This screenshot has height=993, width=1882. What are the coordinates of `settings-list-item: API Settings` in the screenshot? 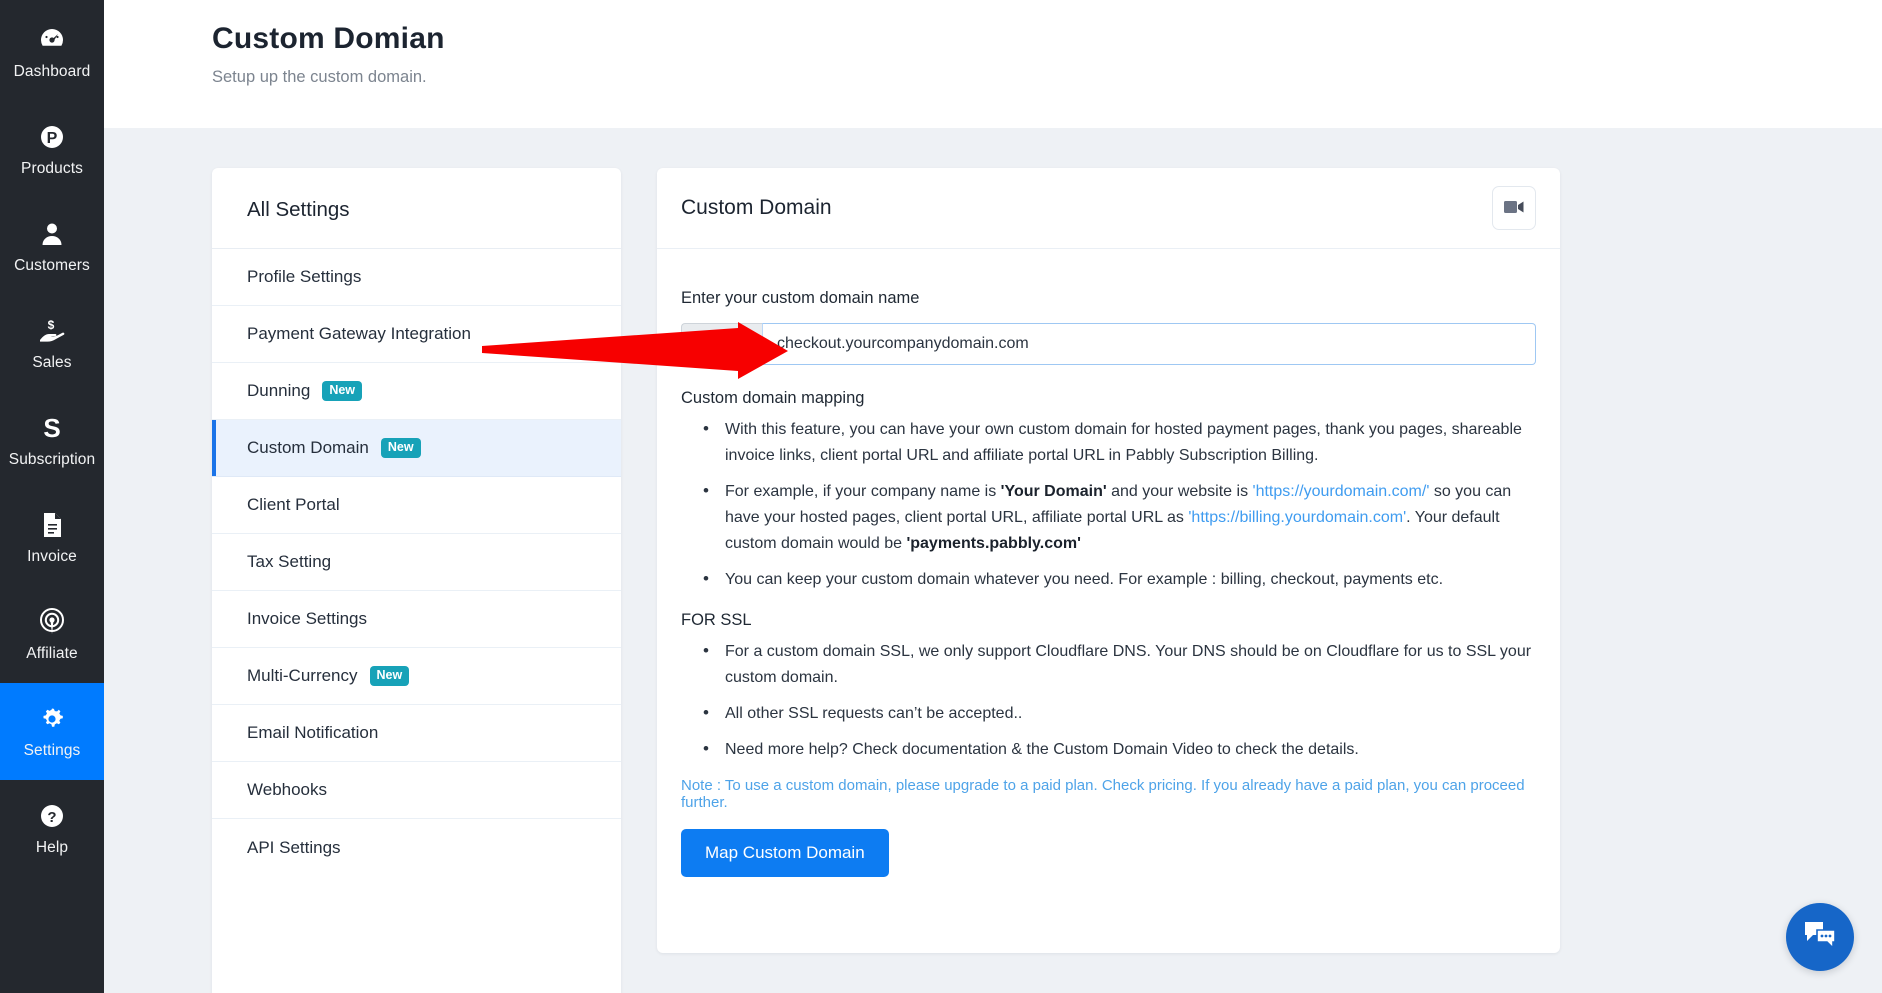 It's located at (416, 847).